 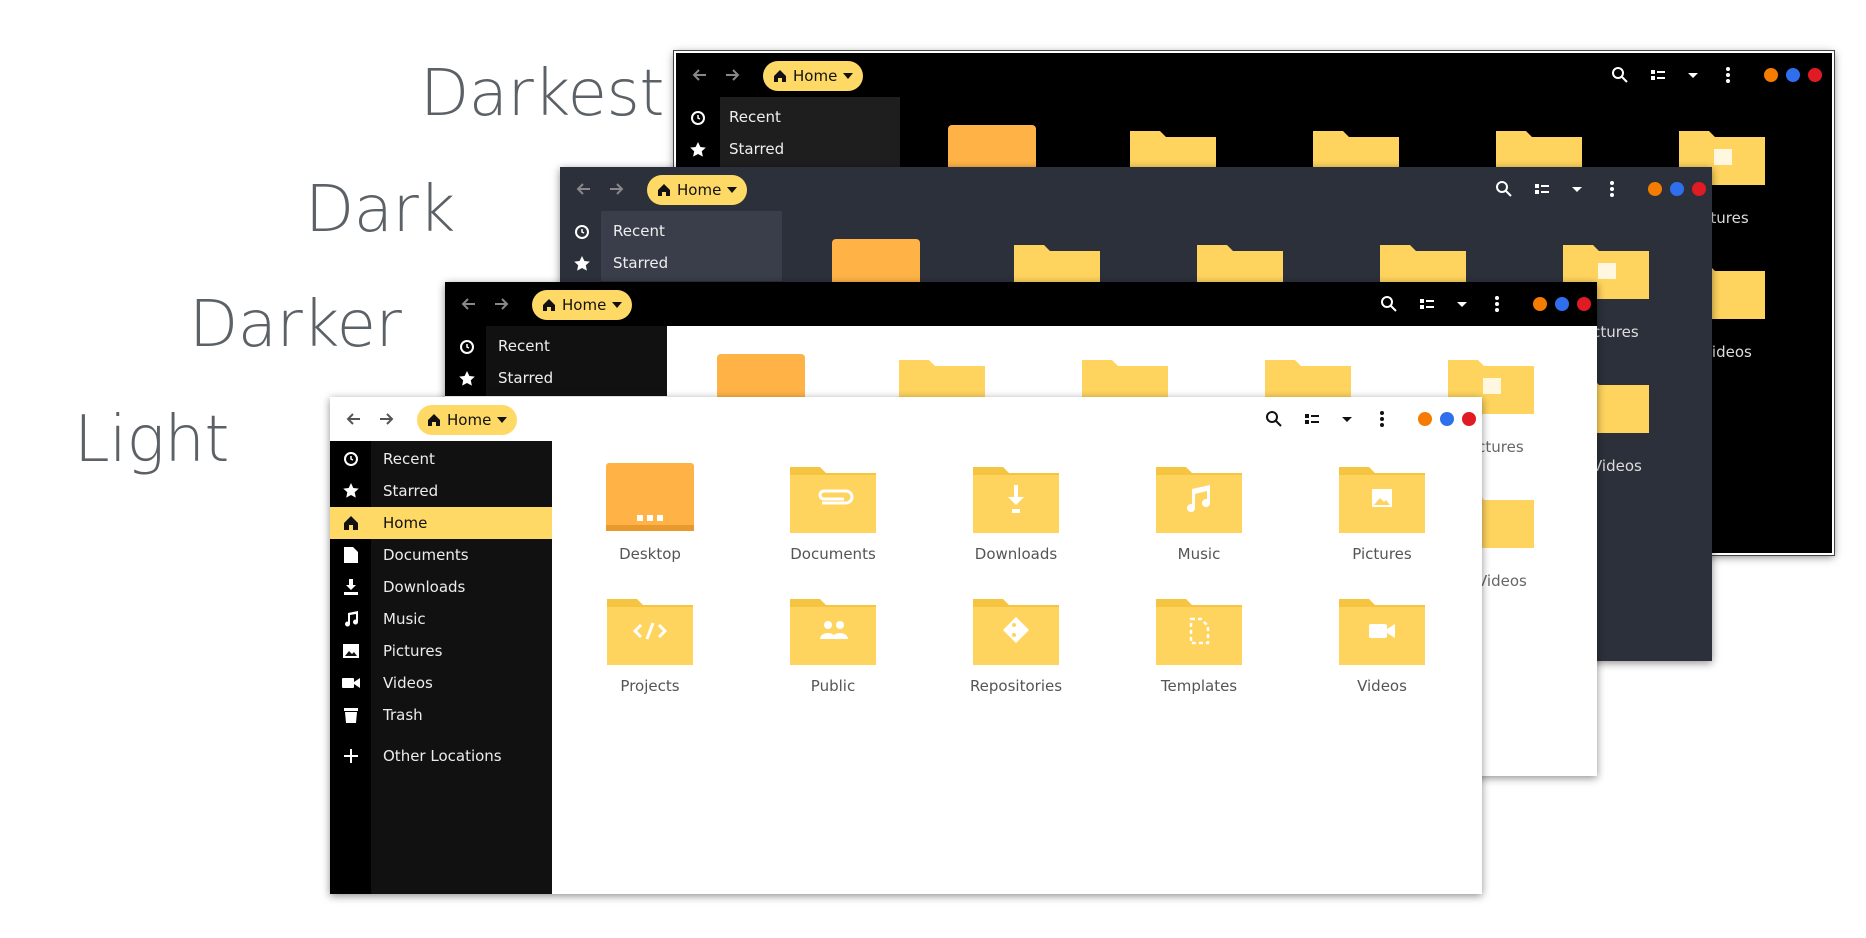 What do you see at coordinates (408, 683) in the screenshot?
I see `sidebar-item-label: Videos` at bounding box center [408, 683].